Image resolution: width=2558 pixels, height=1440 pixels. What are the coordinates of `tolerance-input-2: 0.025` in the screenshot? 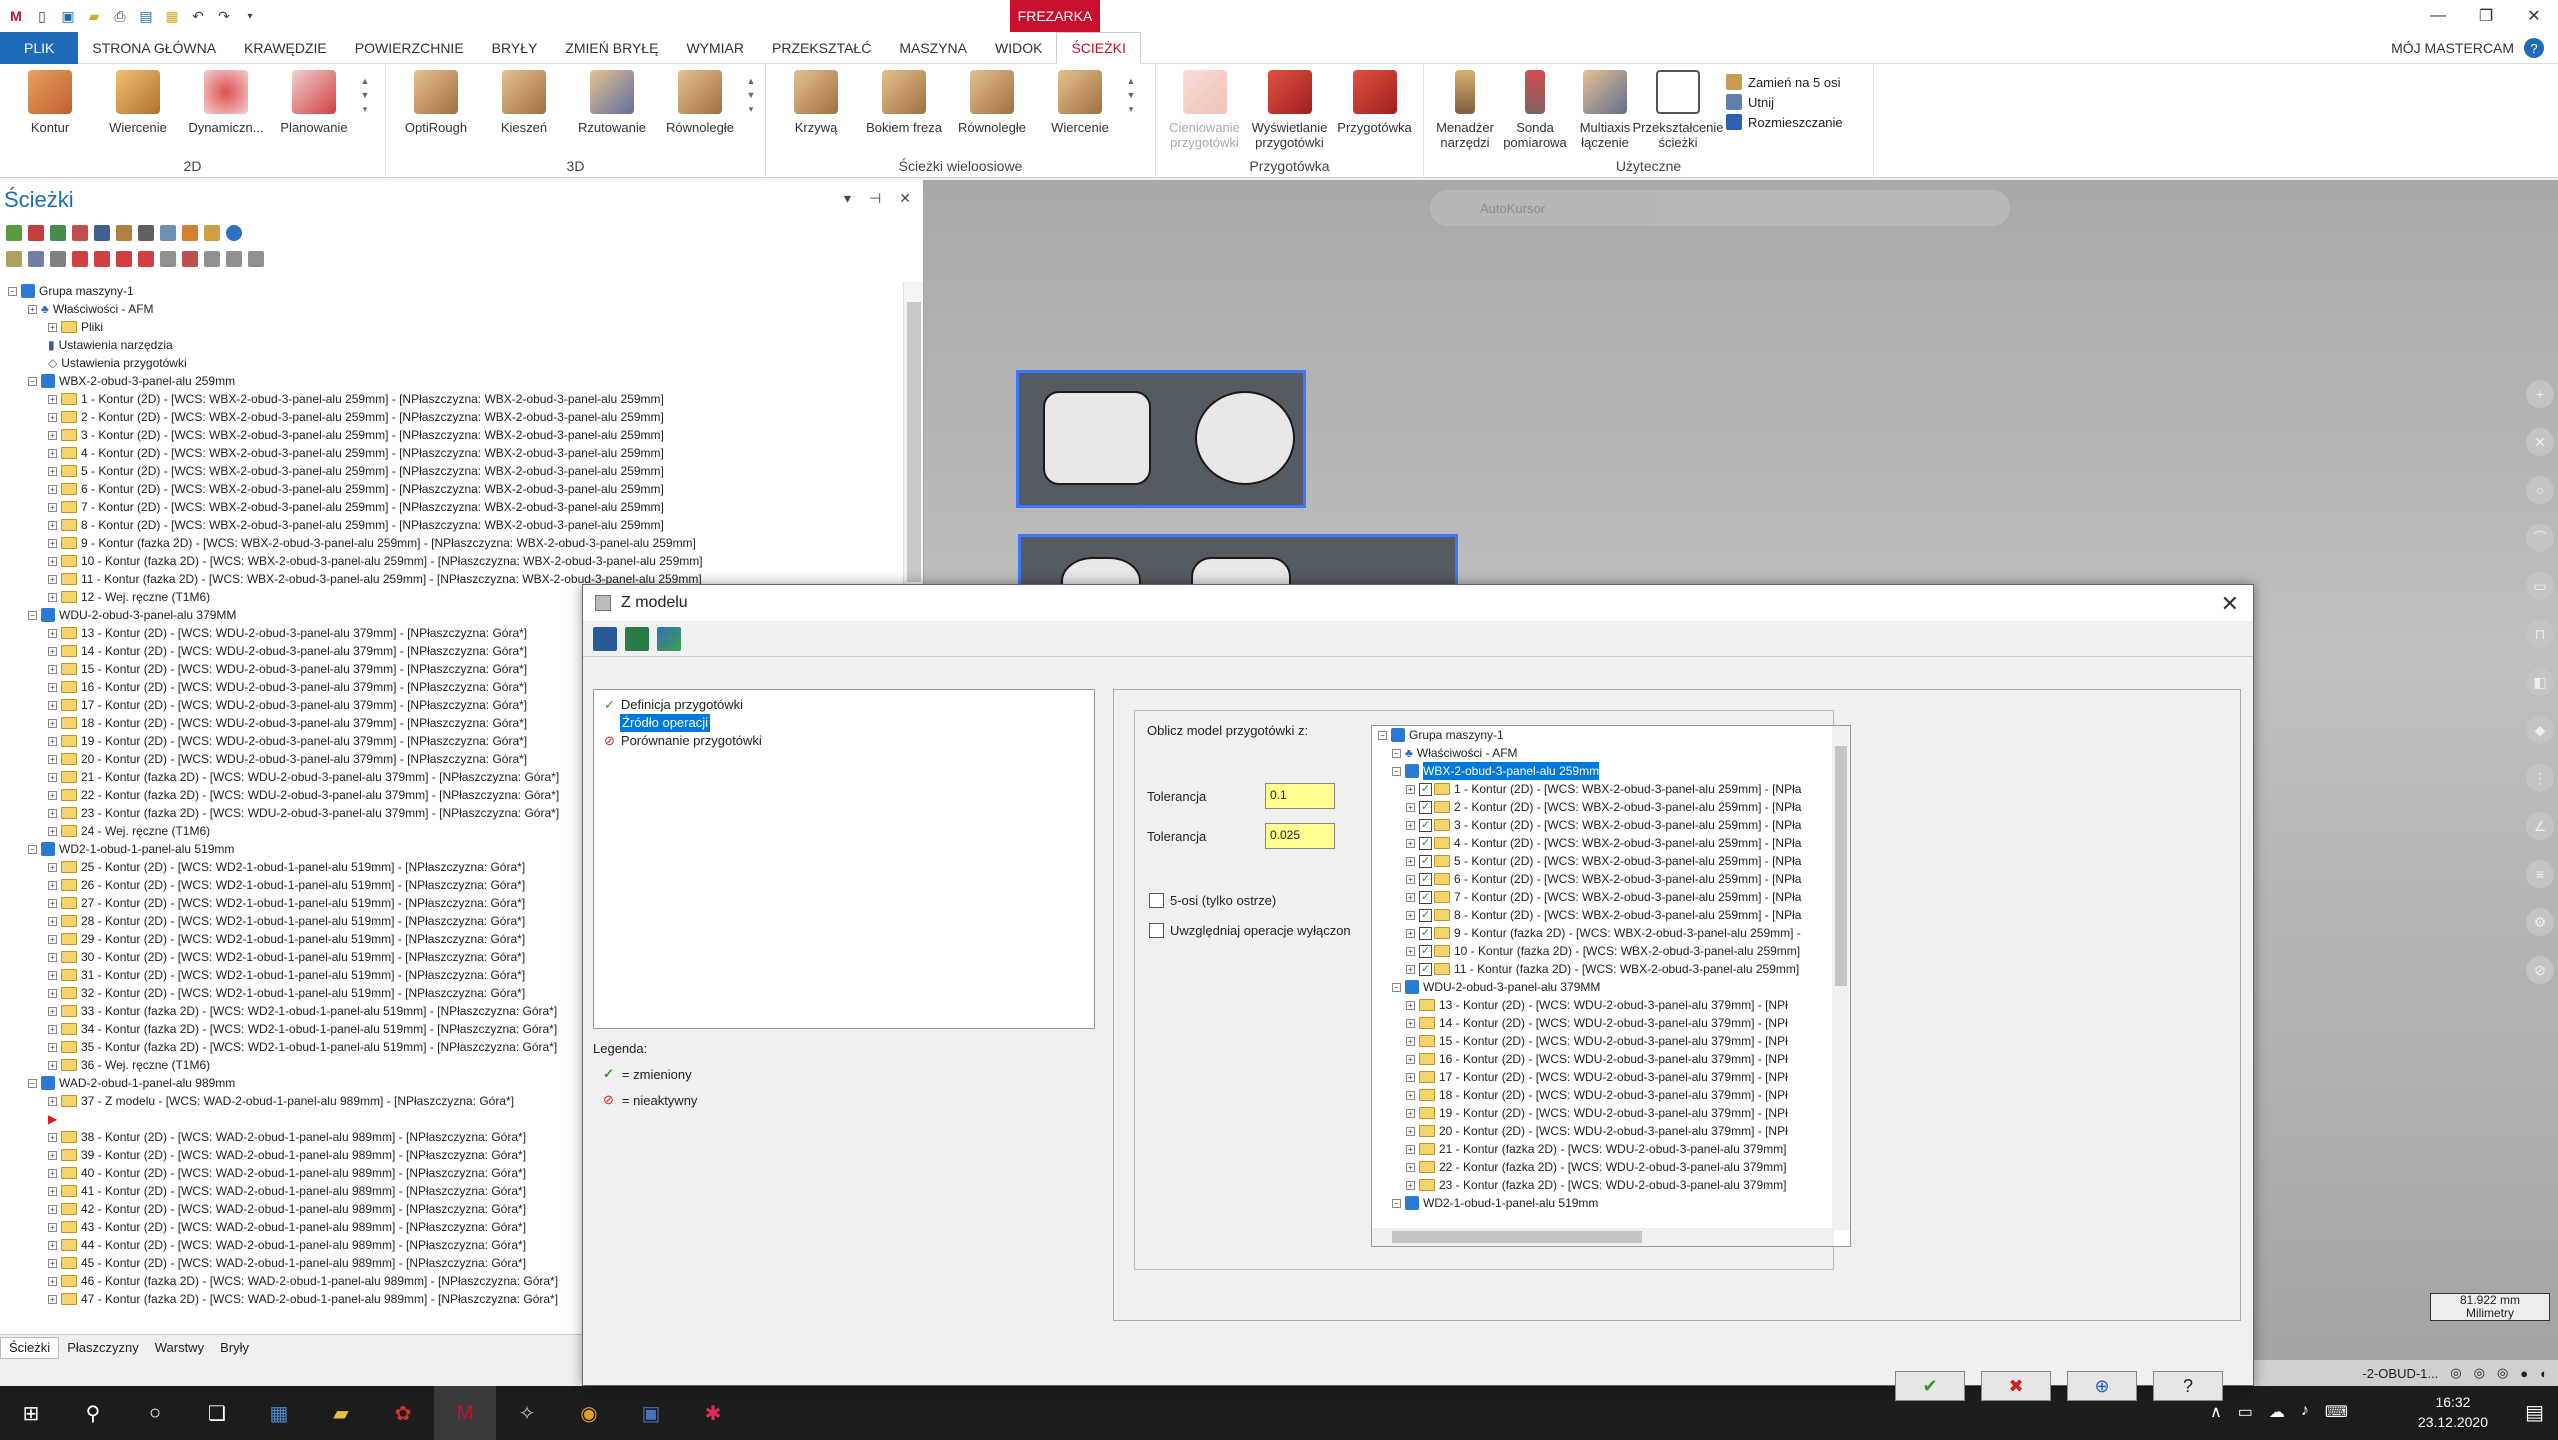 It's located at (1300, 836).